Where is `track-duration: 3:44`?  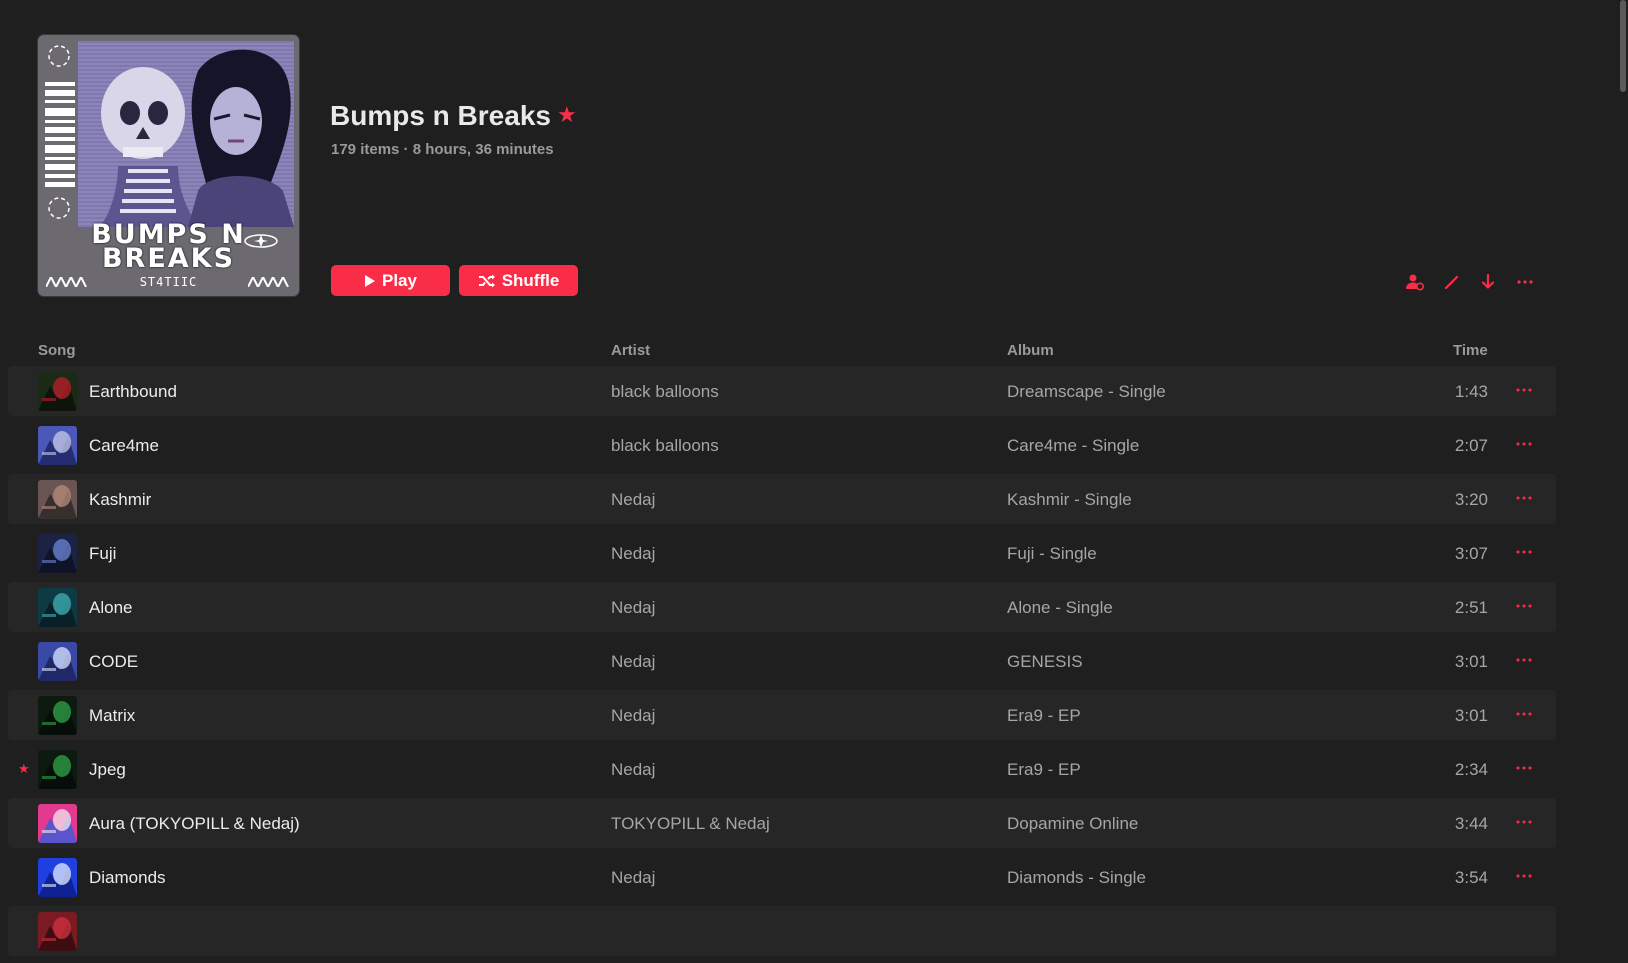 track-duration: 3:44 is located at coordinates (1471, 823).